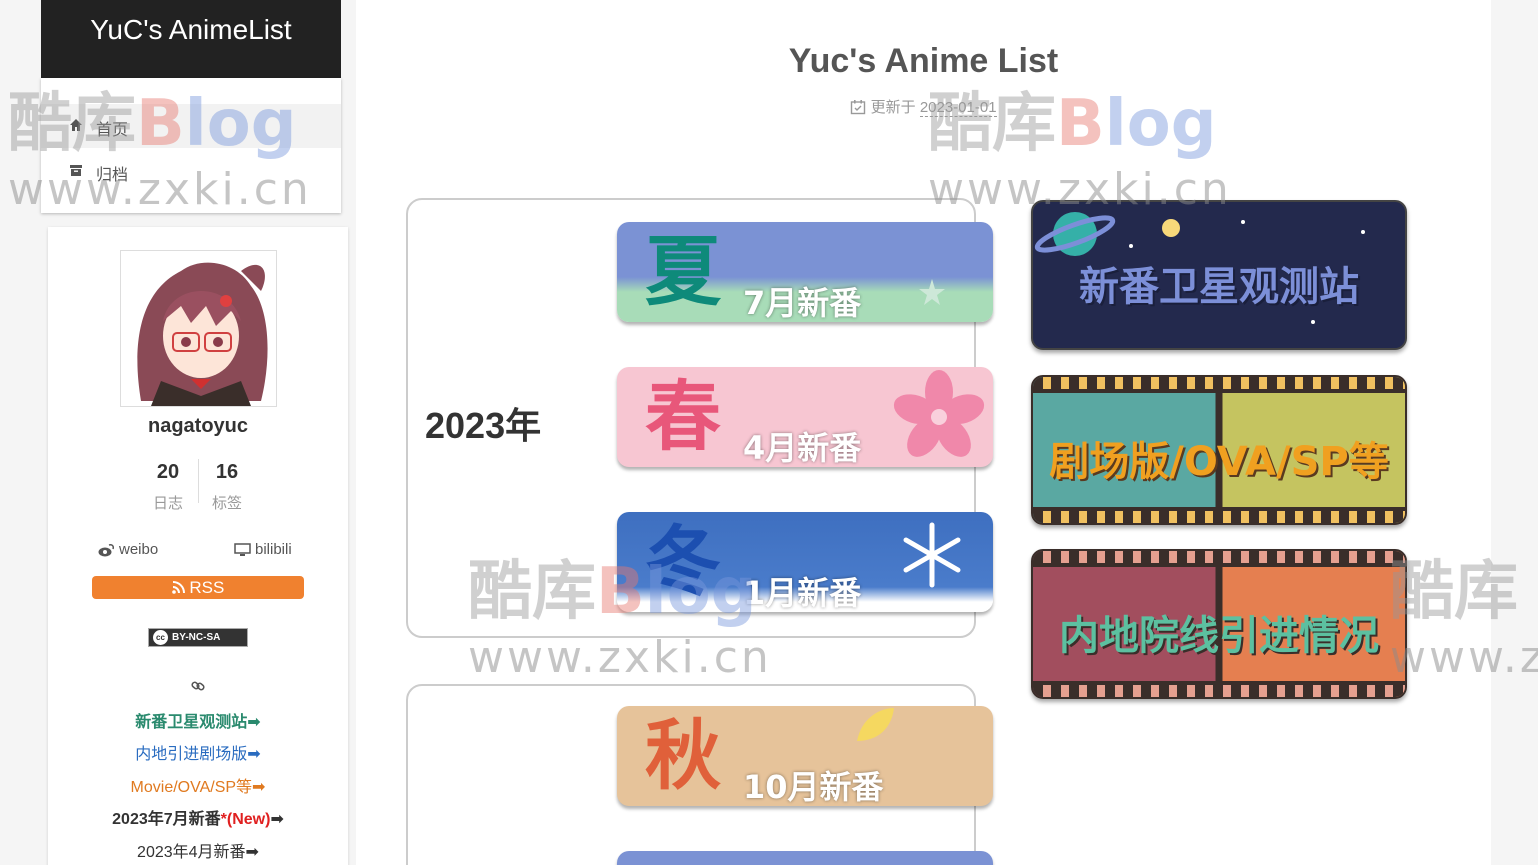  I want to click on rss-label: RSS, so click(207, 587).